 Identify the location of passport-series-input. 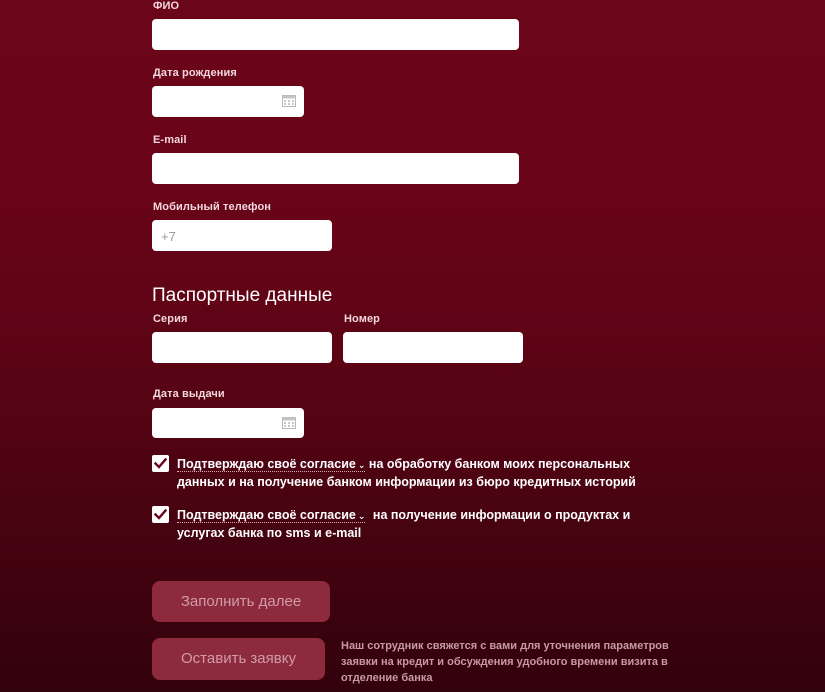
(242, 347).